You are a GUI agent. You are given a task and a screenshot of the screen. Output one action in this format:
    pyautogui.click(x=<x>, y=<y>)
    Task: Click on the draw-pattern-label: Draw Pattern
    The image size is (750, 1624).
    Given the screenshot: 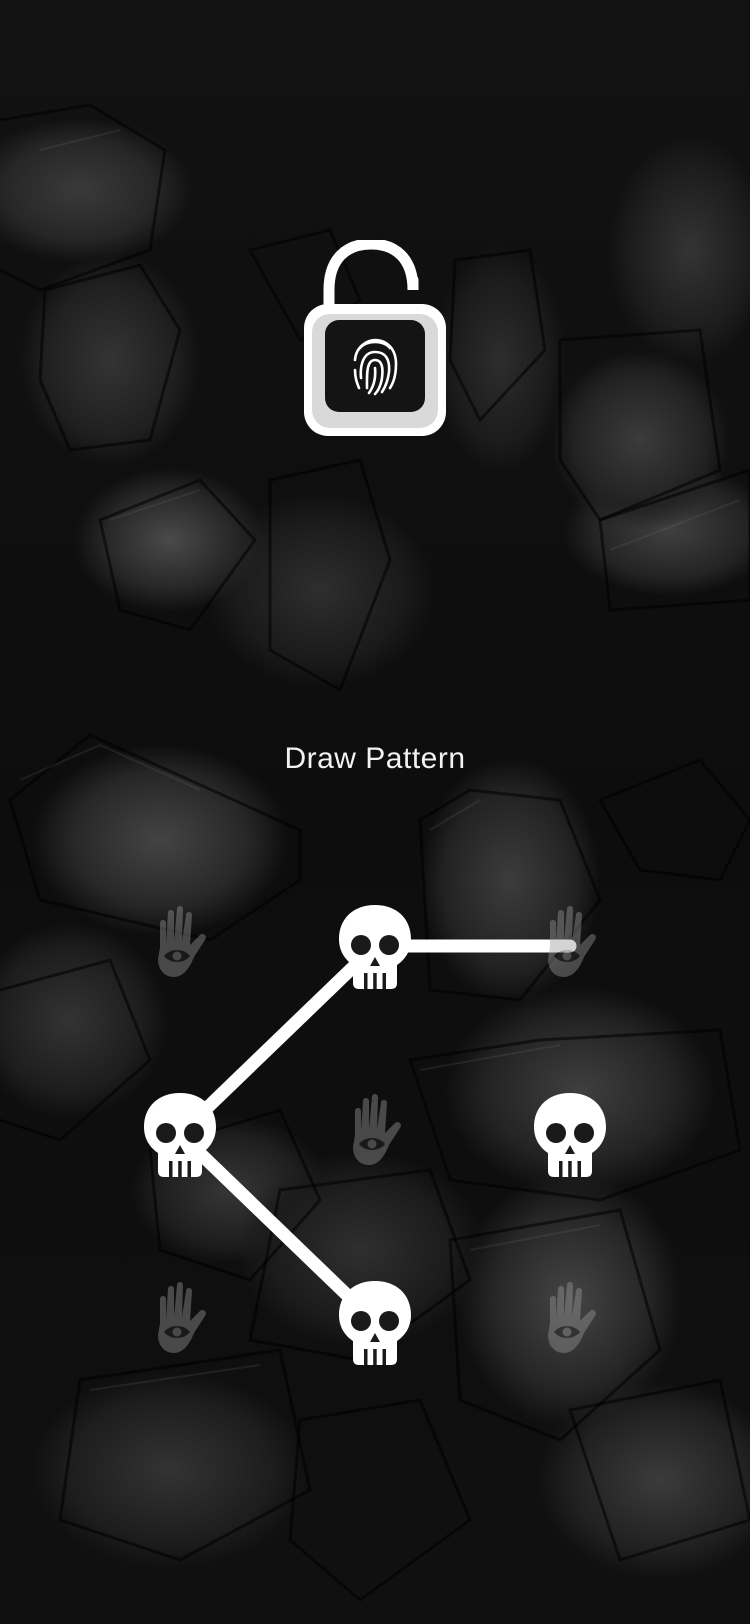 What is the action you would take?
    pyautogui.click(x=375, y=758)
    